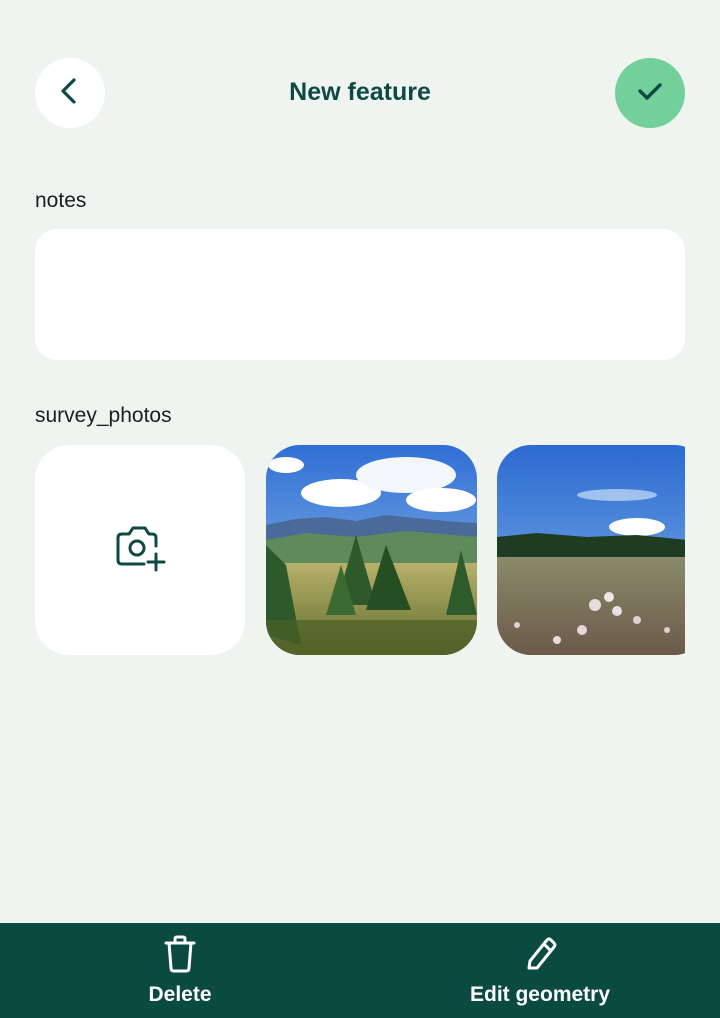  What do you see at coordinates (540, 994) in the screenshot?
I see `edit-geometry-label: Edit geometry` at bounding box center [540, 994].